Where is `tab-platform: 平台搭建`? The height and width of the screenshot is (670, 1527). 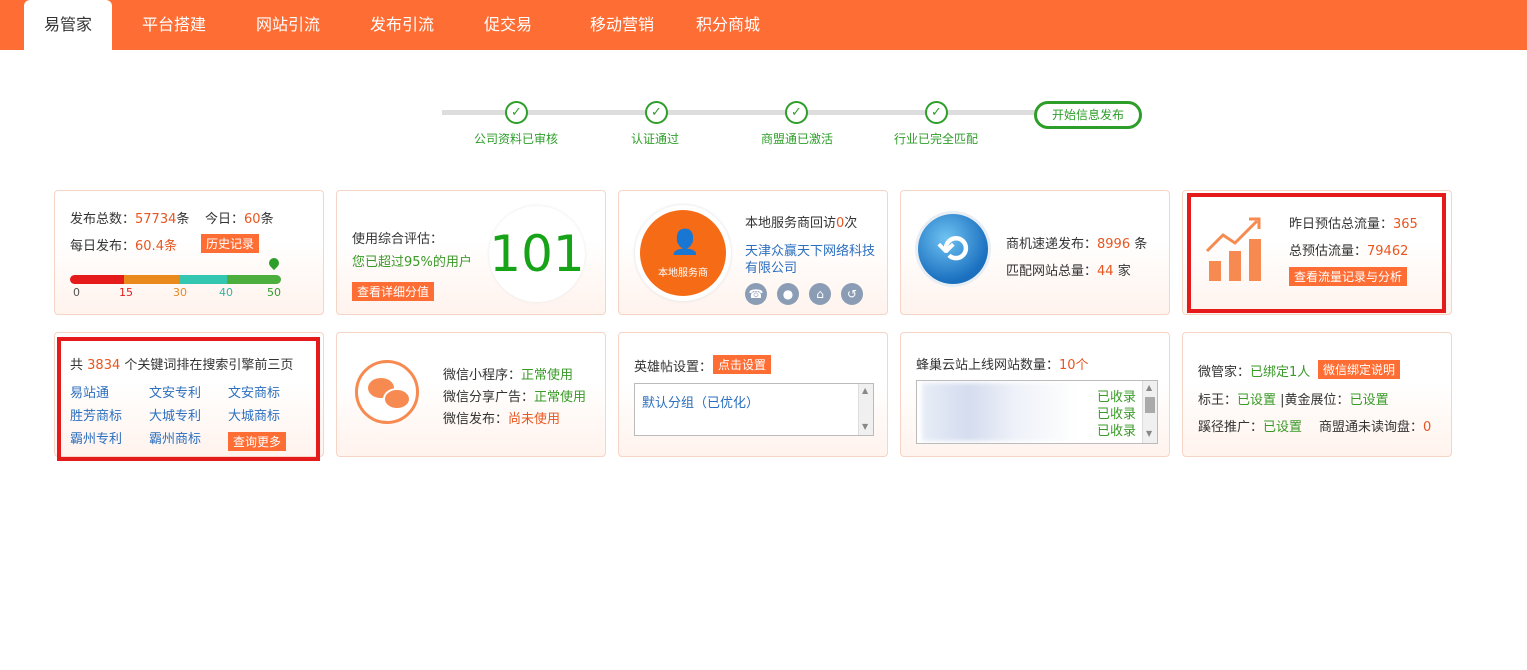 tab-platform: 平台搭建 is located at coordinates (174, 25).